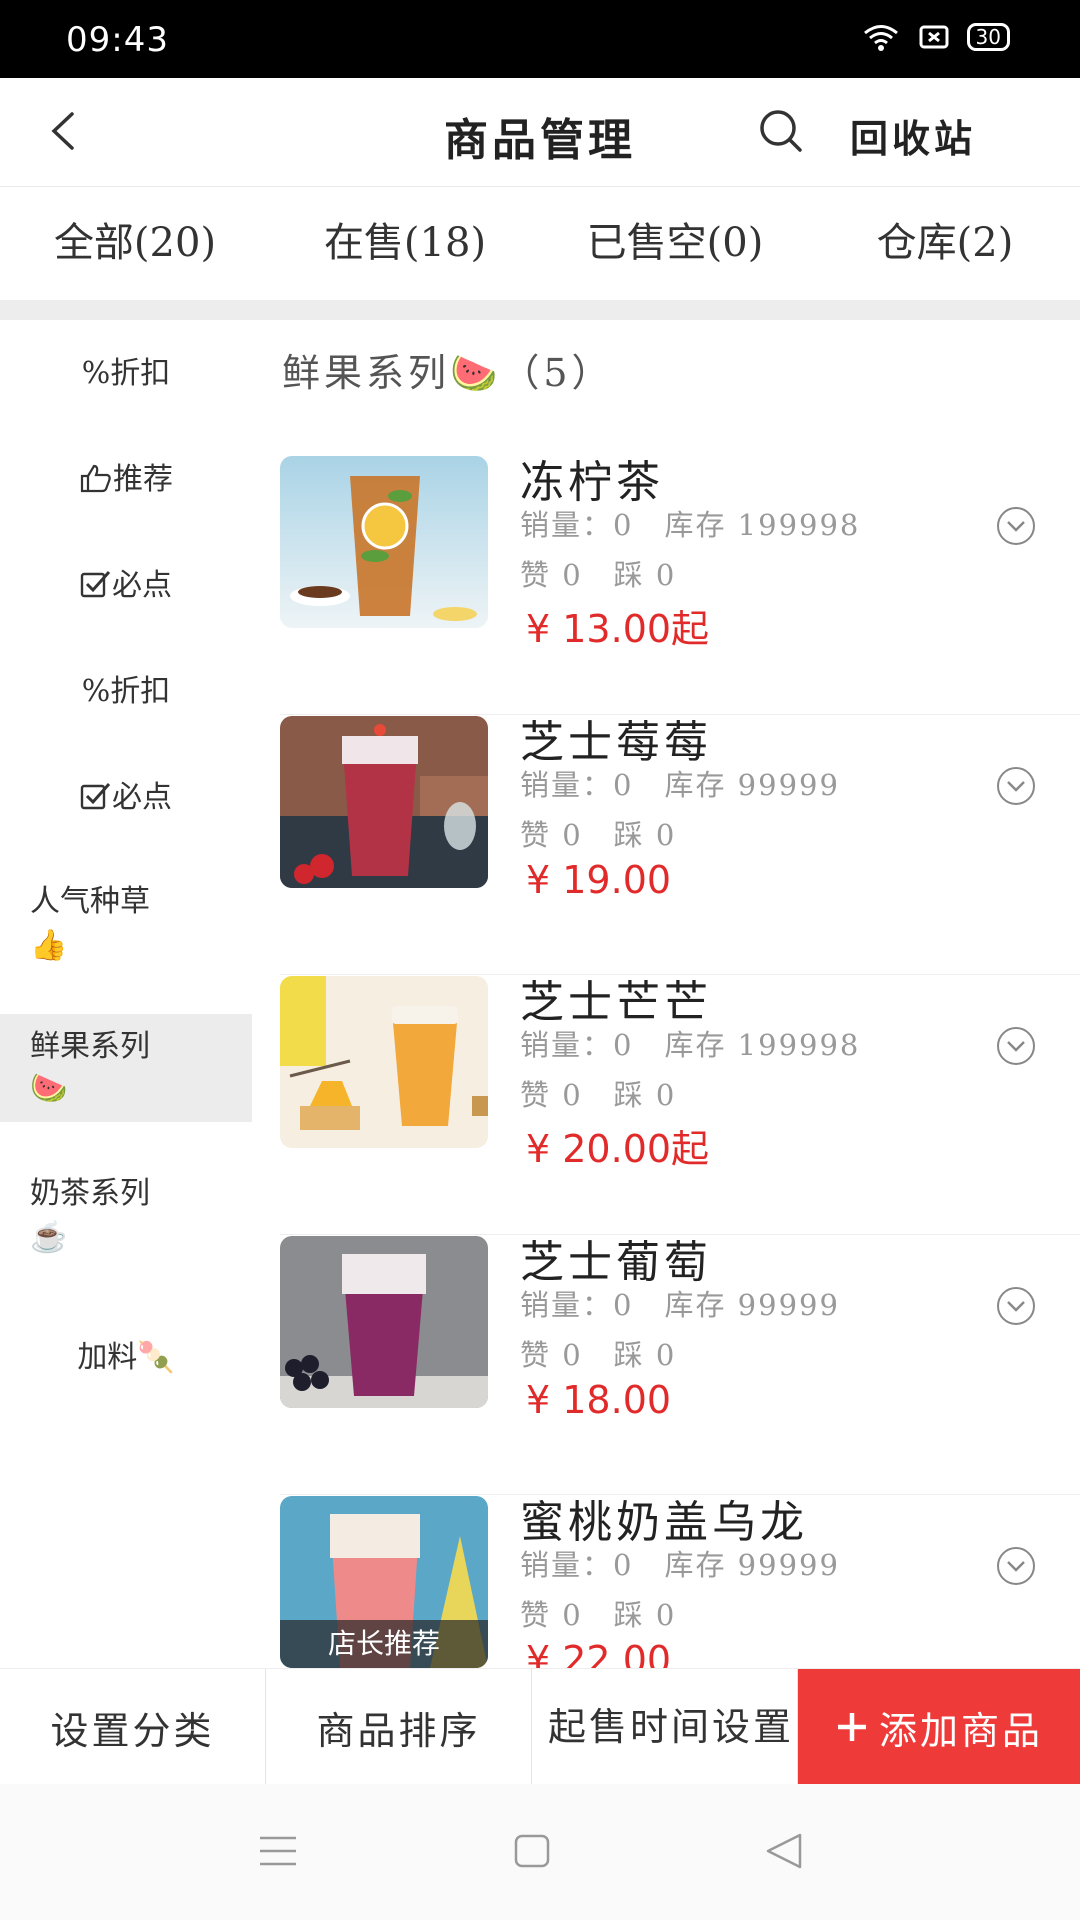 The height and width of the screenshot is (1920, 1080). I want to click on product-card-lemon-tea: 冻柠茶 销量：0 库存 199998 赞 0 踩 0 ¥ 13.00起, so click(680, 585).